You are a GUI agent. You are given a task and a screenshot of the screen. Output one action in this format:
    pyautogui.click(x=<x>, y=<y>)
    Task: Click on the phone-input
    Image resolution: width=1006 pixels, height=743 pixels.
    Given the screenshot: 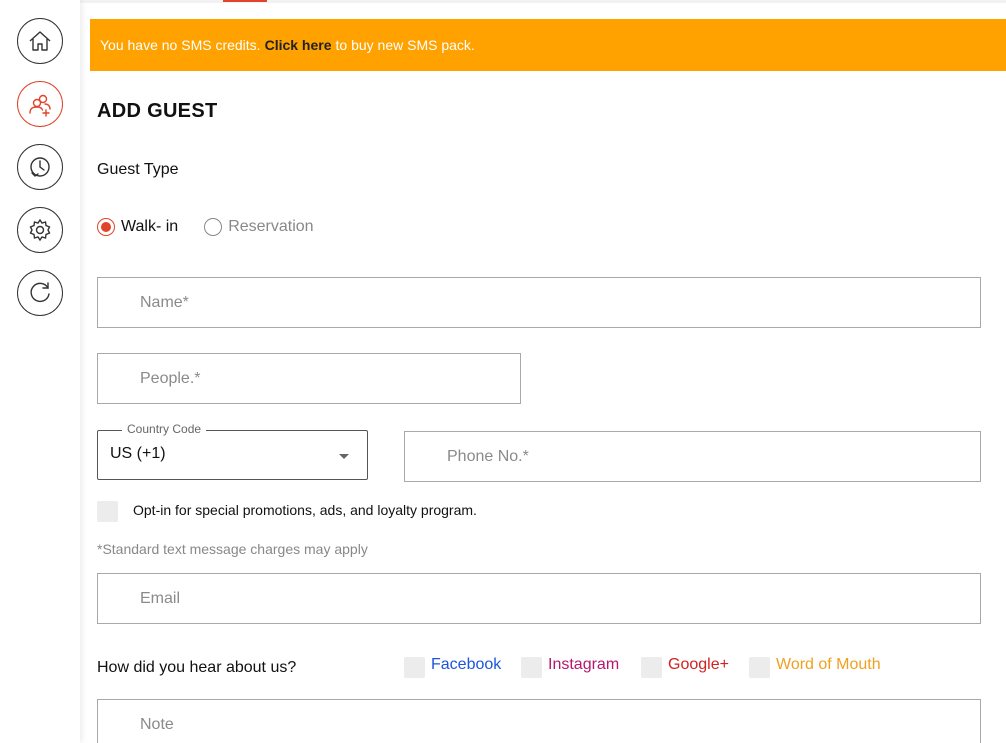 What is the action you would take?
    pyautogui.click(x=692, y=456)
    